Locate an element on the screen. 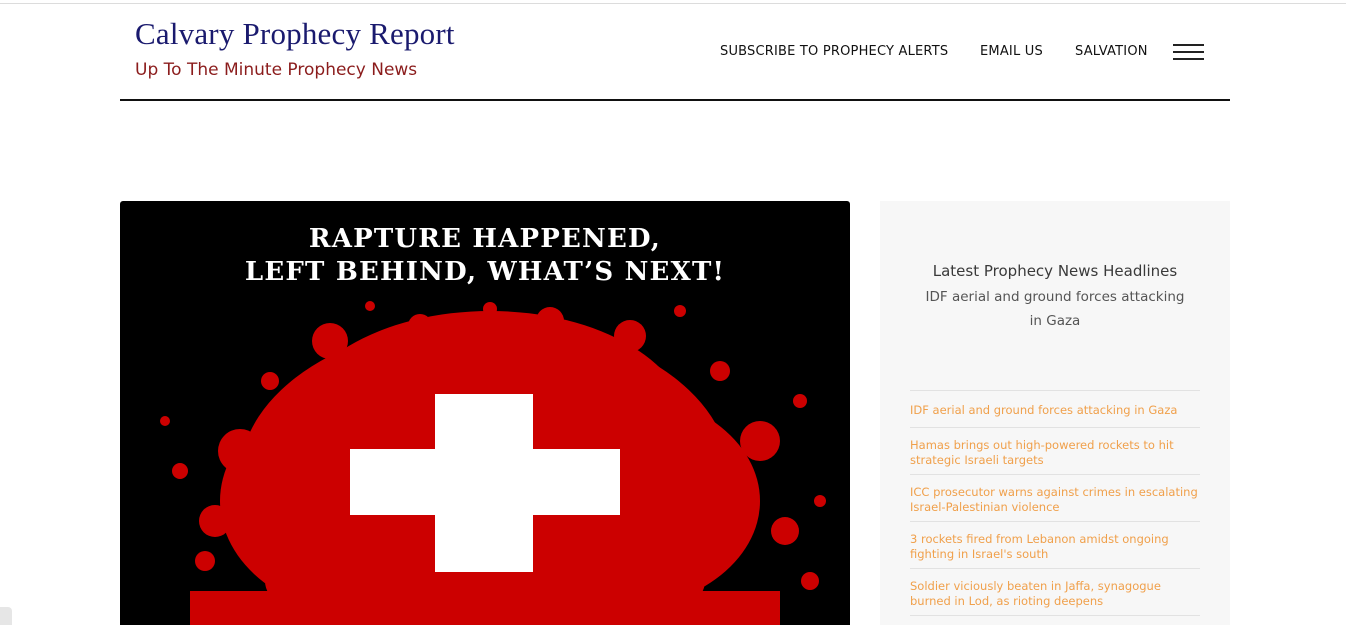 The width and height of the screenshot is (1346, 625). nav-subscribe-link: SUBSCRIBE TO PROPHECY ALERTS is located at coordinates (834, 51).